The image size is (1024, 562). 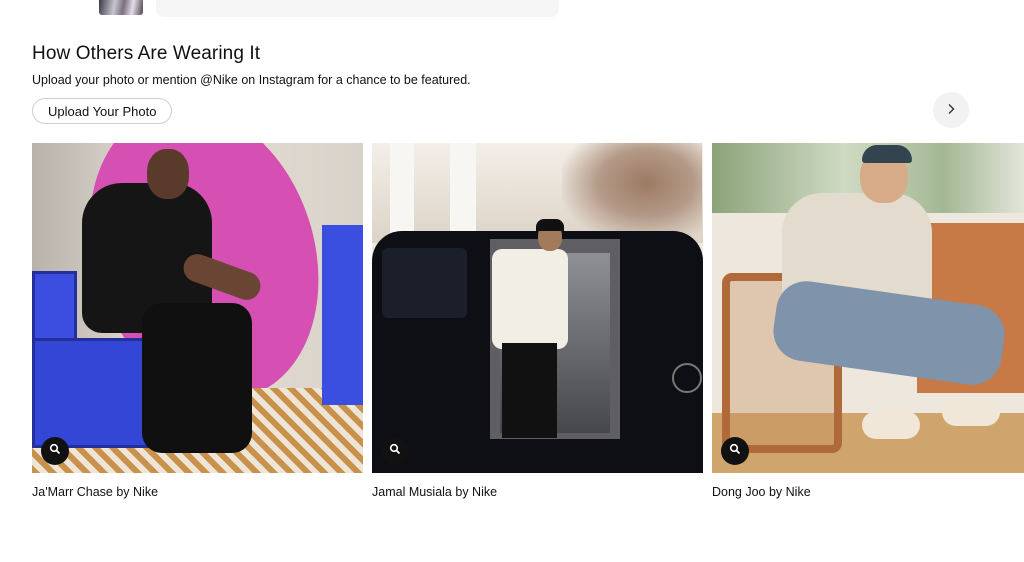 What do you see at coordinates (95, 492) in the screenshot?
I see `card-caption: Ja'Marr Chase by Nike` at bounding box center [95, 492].